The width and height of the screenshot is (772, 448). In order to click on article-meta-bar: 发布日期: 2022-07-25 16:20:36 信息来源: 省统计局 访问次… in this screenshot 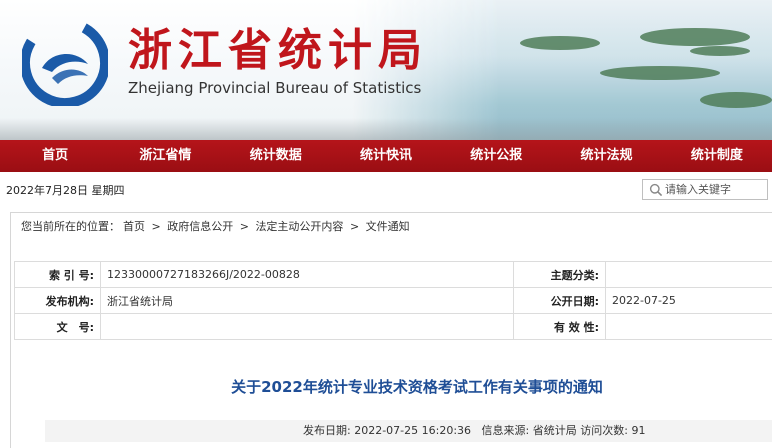, I will do `click(408, 431)`.